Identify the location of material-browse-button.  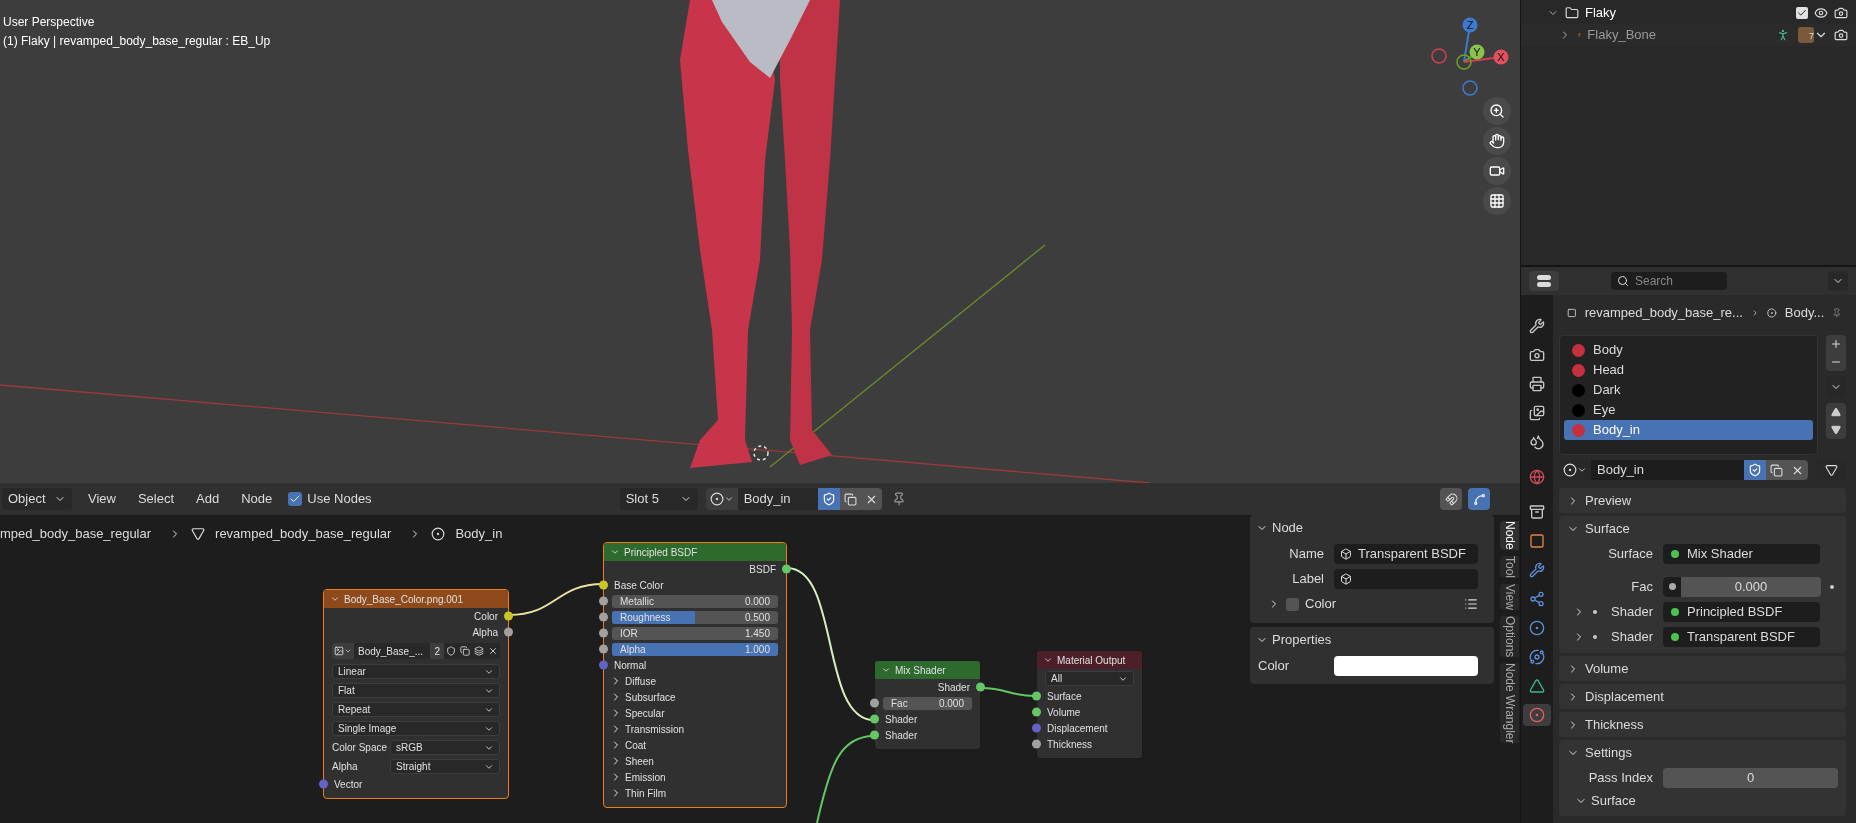
(721, 499).